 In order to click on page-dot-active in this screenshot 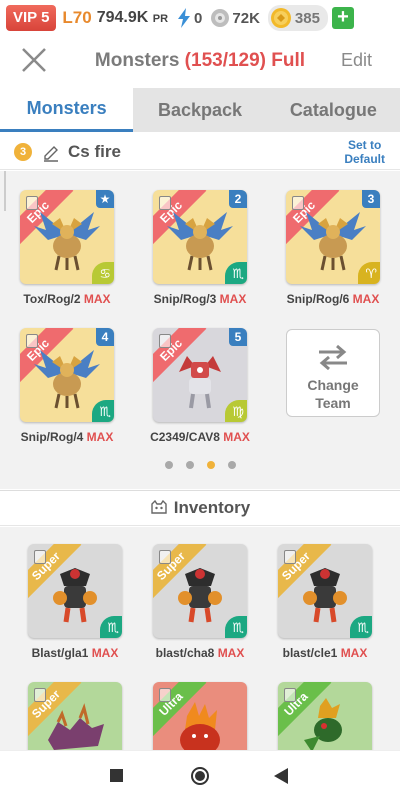, I will do `click(210, 465)`.